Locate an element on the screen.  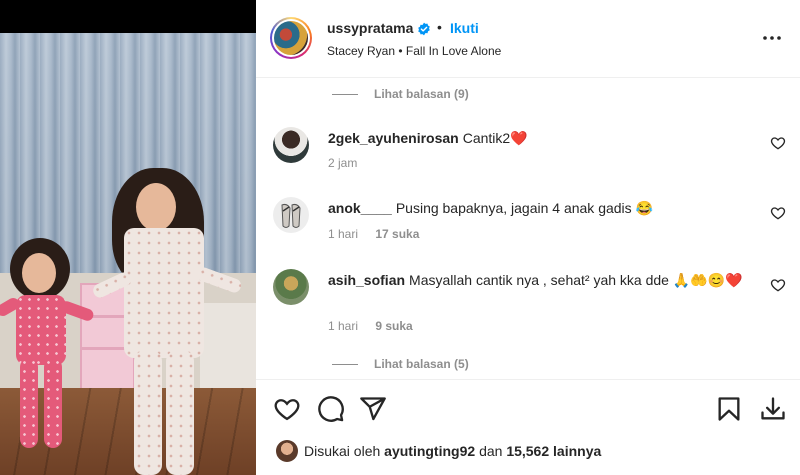
likes-prefix: Disukai oleh is located at coordinates (342, 451).